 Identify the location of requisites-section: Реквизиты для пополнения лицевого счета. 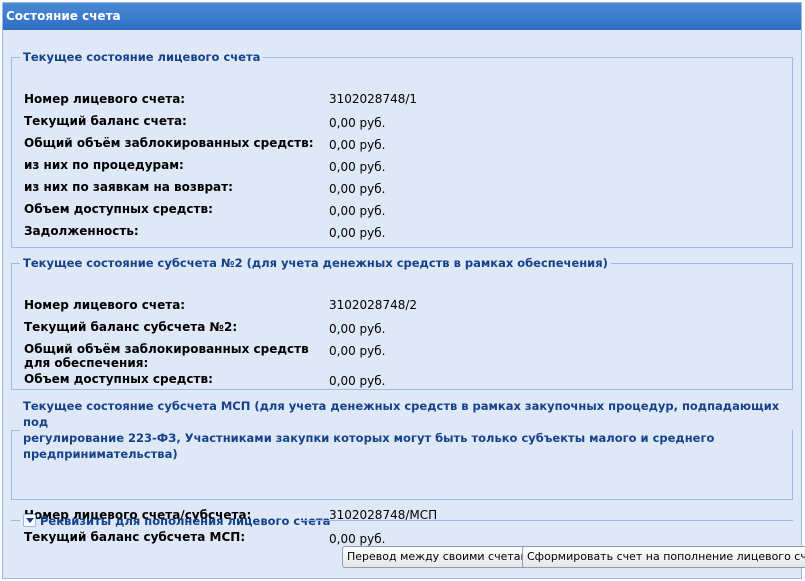
(402, 521).